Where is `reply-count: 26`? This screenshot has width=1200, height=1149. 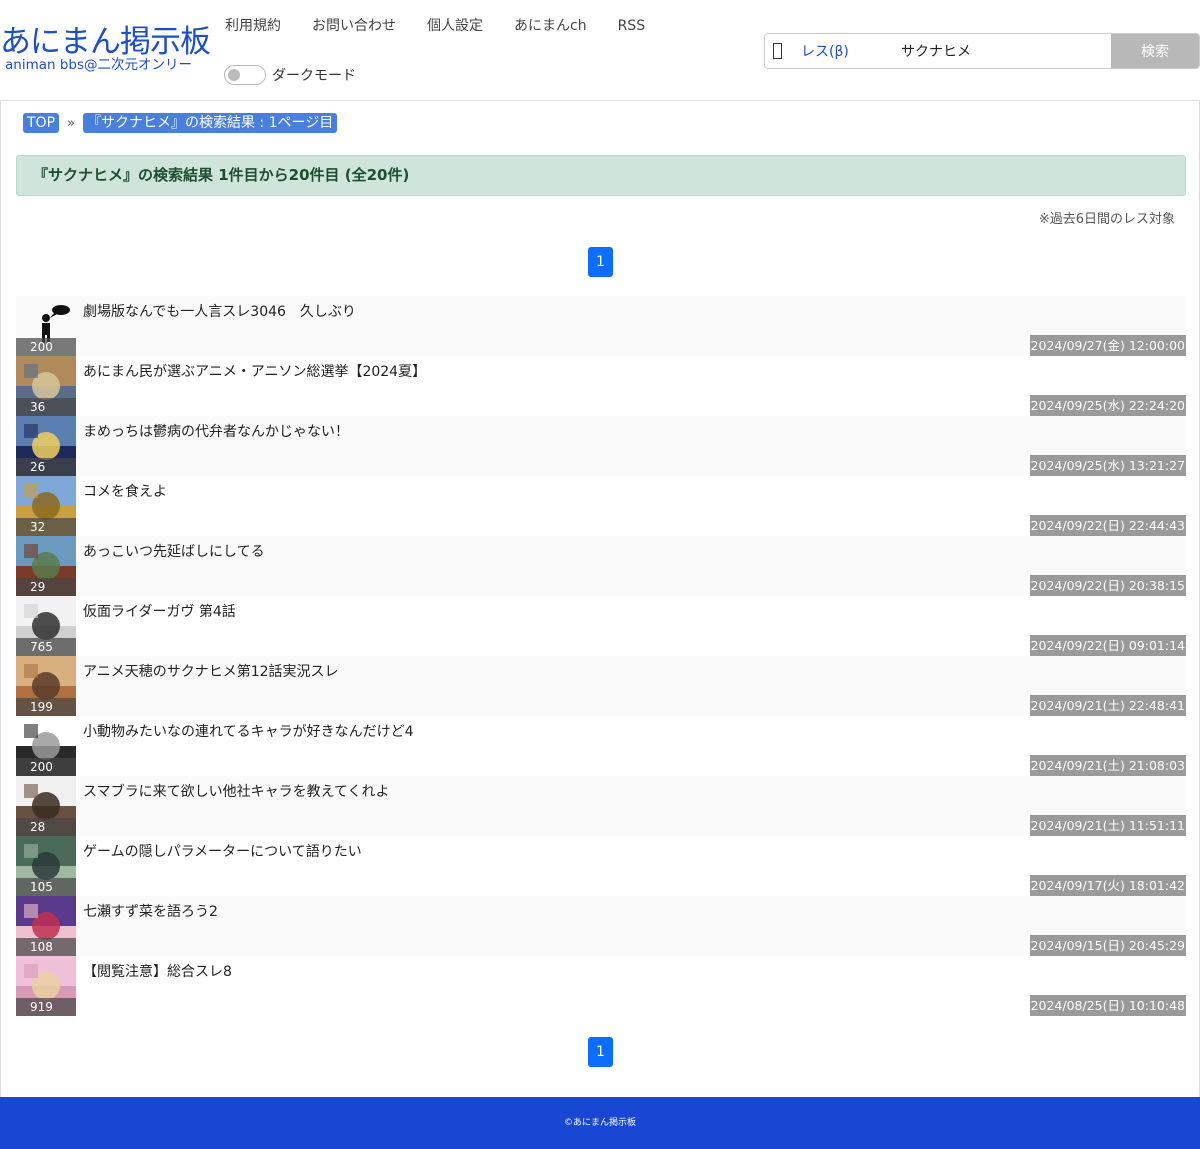 reply-count: 26 is located at coordinates (46, 467).